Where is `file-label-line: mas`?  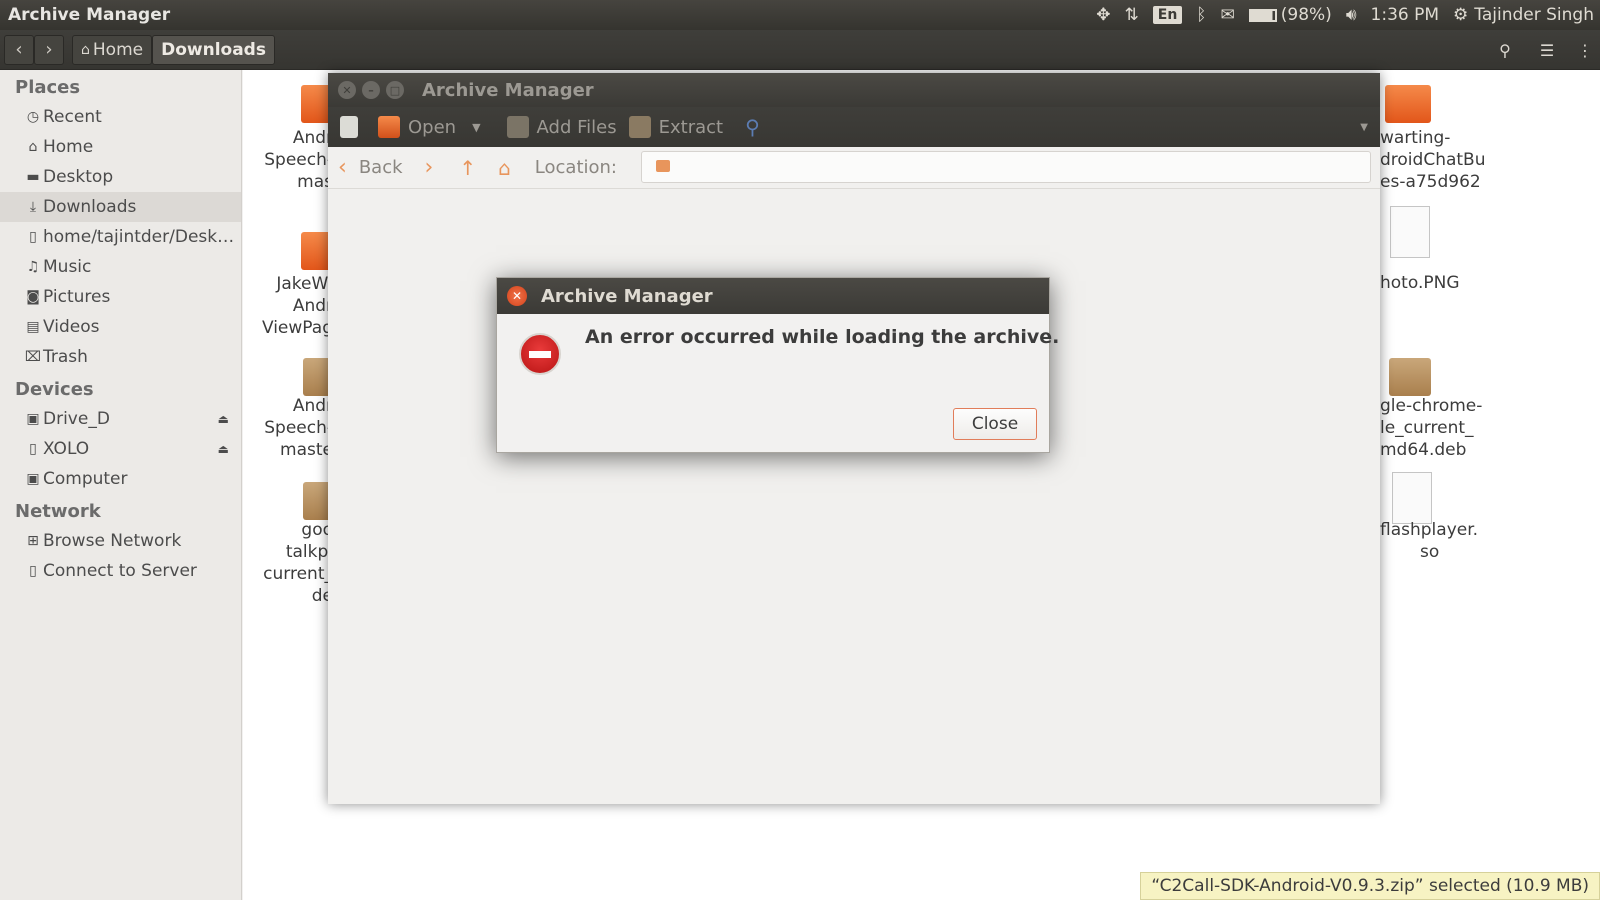 file-label-line: mas is located at coordinates (315, 182).